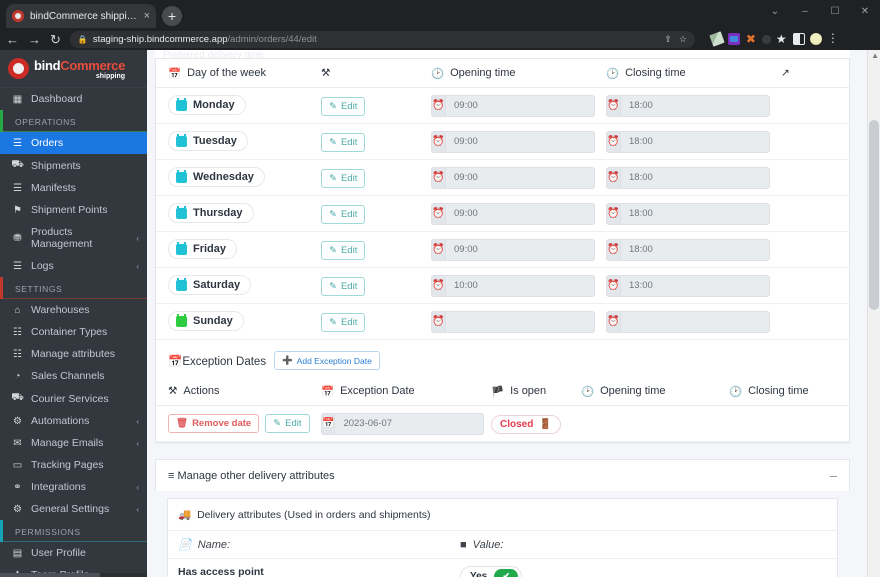 The image size is (880, 577). I want to click on close-window-button: ✕, so click(865, 11).